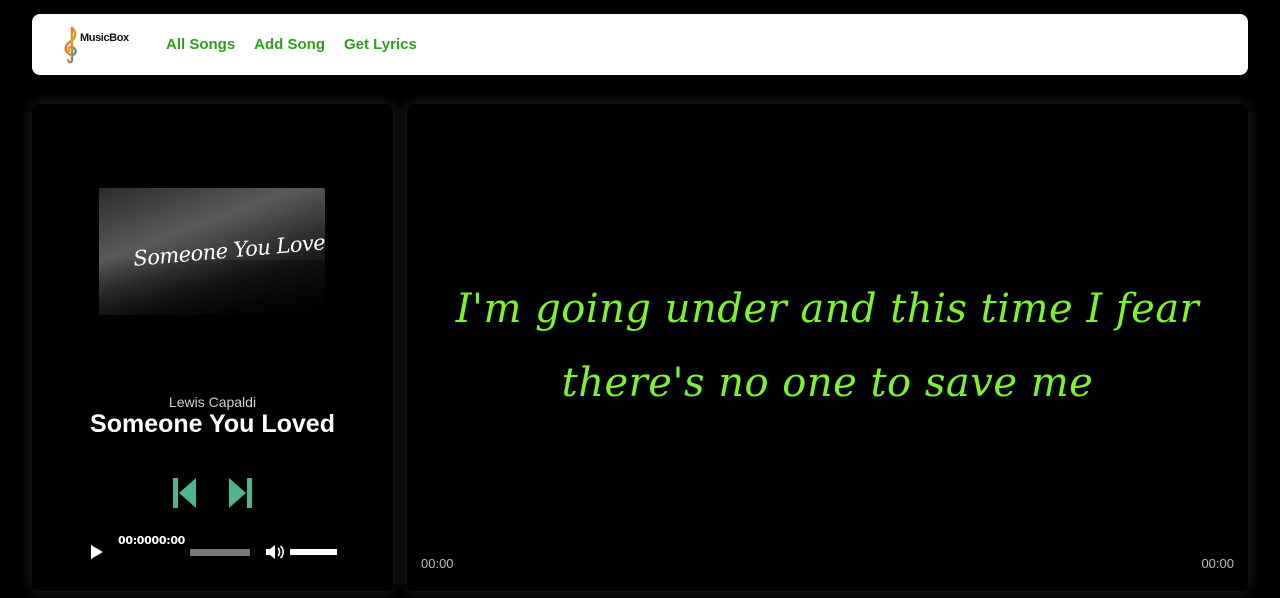  I want to click on nav-link-get-lyrics: Get Lyrics, so click(380, 44).